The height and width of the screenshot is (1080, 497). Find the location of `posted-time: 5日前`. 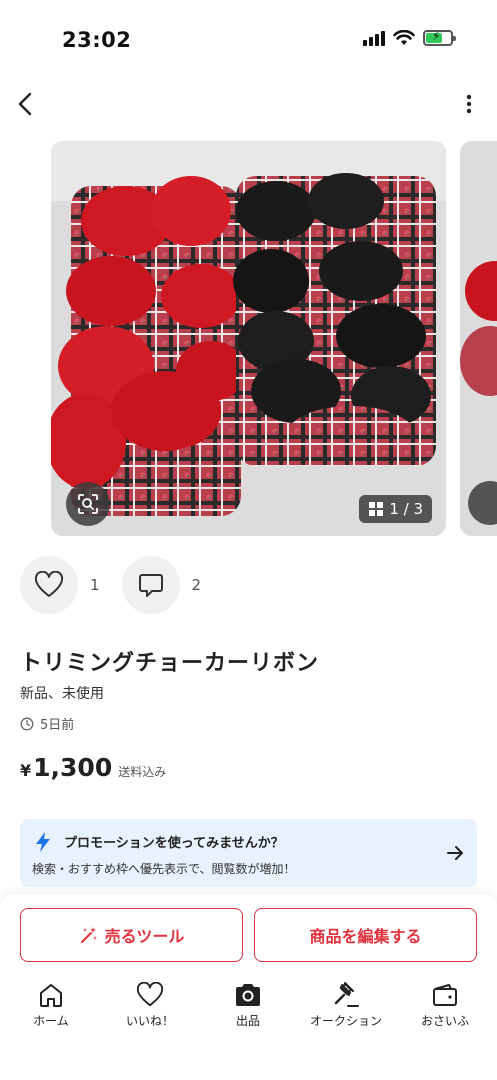

posted-time: 5日前 is located at coordinates (47, 723).